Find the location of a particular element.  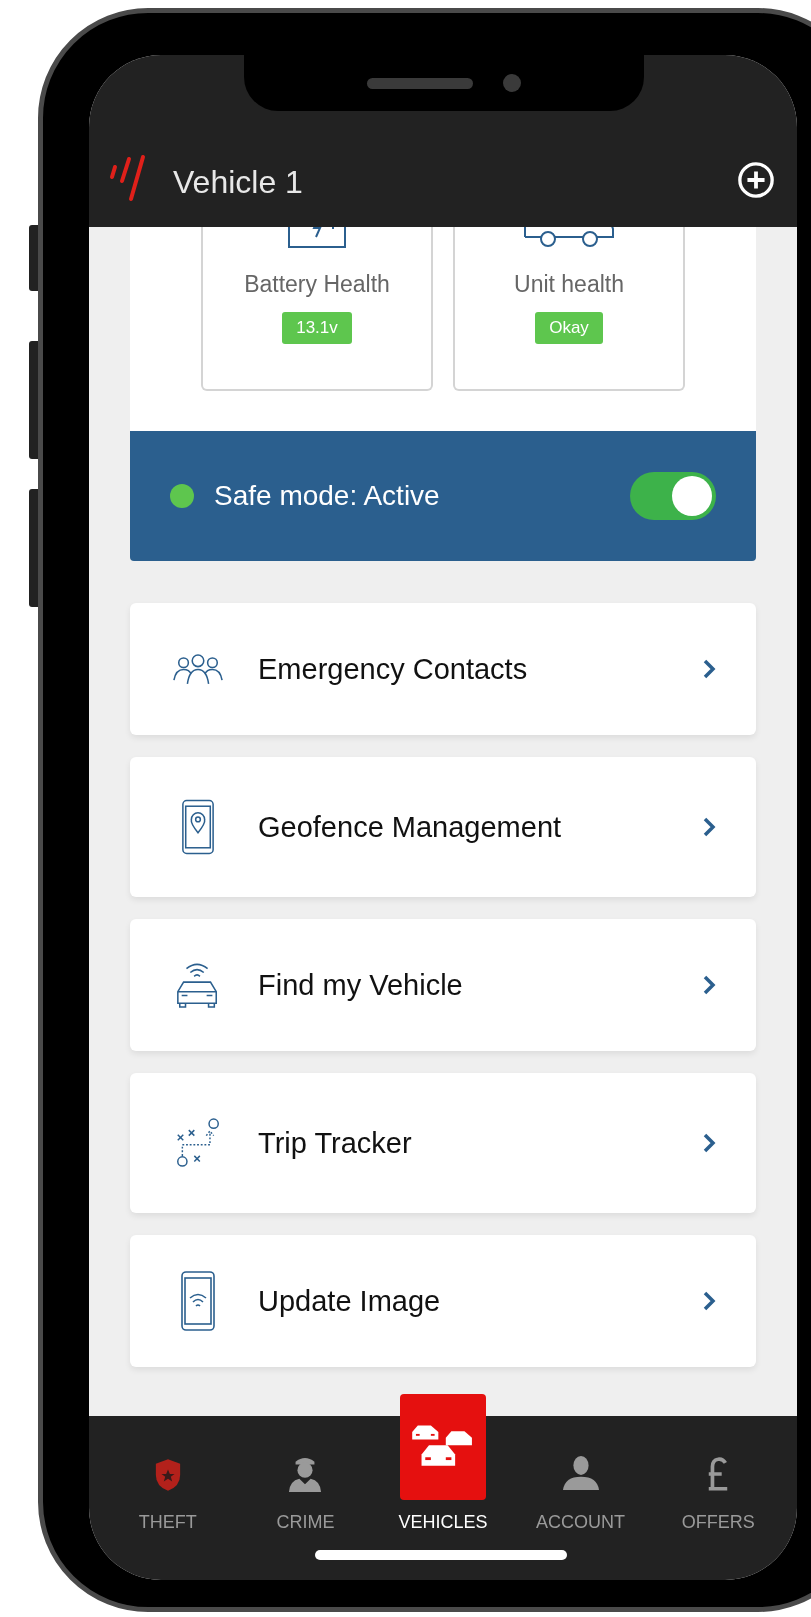

status-label: Battery Health is located at coordinates (317, 284).